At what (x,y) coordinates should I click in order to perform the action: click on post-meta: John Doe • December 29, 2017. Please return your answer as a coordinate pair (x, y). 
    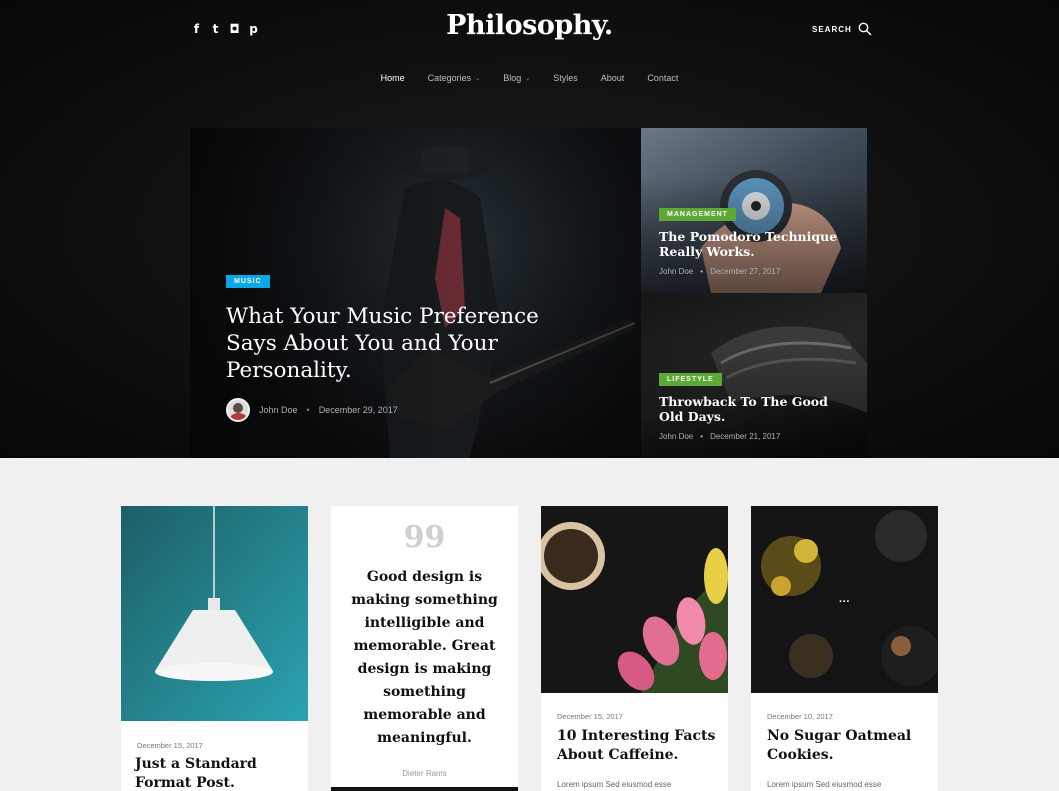
    Looking at the image, I should click on (312, 410).